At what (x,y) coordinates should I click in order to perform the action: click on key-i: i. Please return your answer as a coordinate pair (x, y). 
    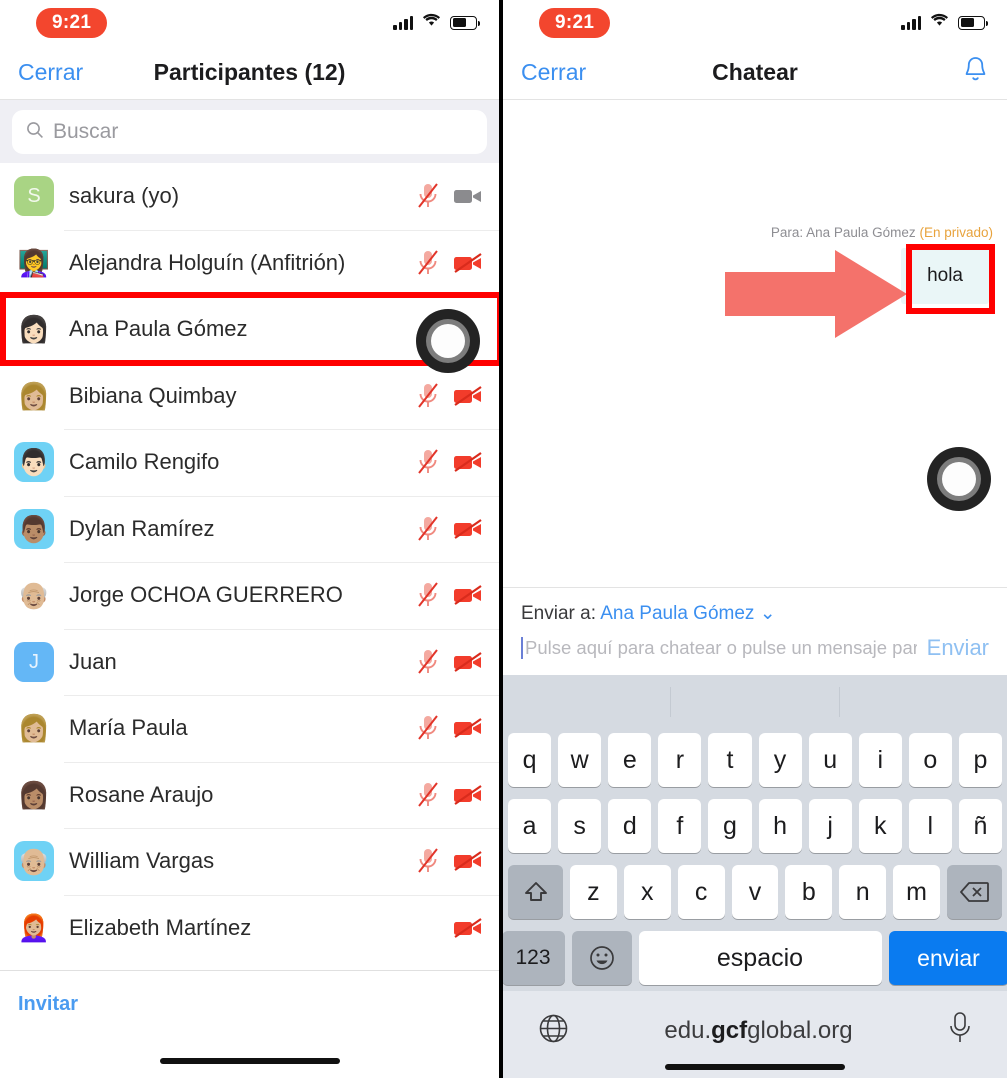
    Looking at the image, I should click on (880, 760).